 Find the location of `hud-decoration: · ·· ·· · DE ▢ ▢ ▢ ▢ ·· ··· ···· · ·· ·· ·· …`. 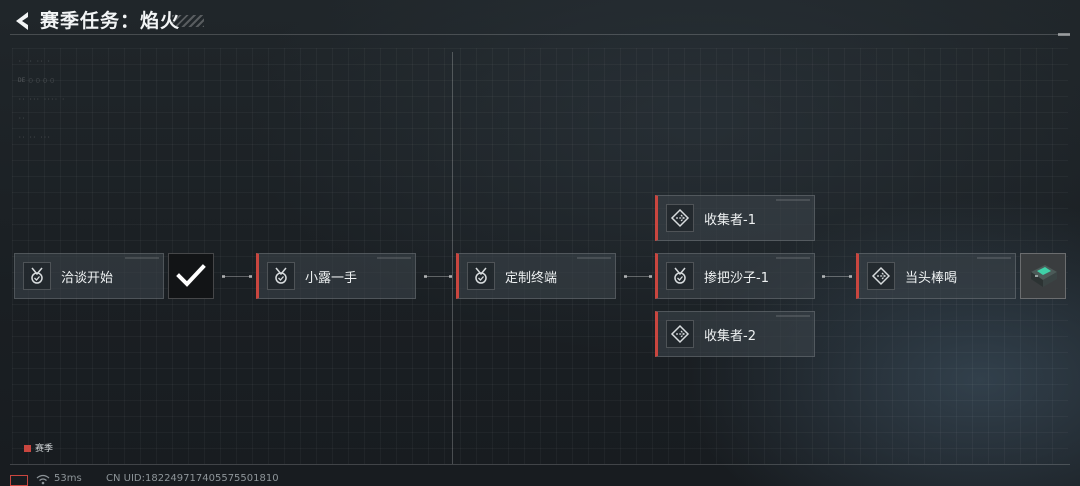

hud-decoration: · ·· ·· · DE ▢ ▢ ▢ ▢ ·· ··· ···· · ·· ·· ·· … is located at coordinates (41, 99).